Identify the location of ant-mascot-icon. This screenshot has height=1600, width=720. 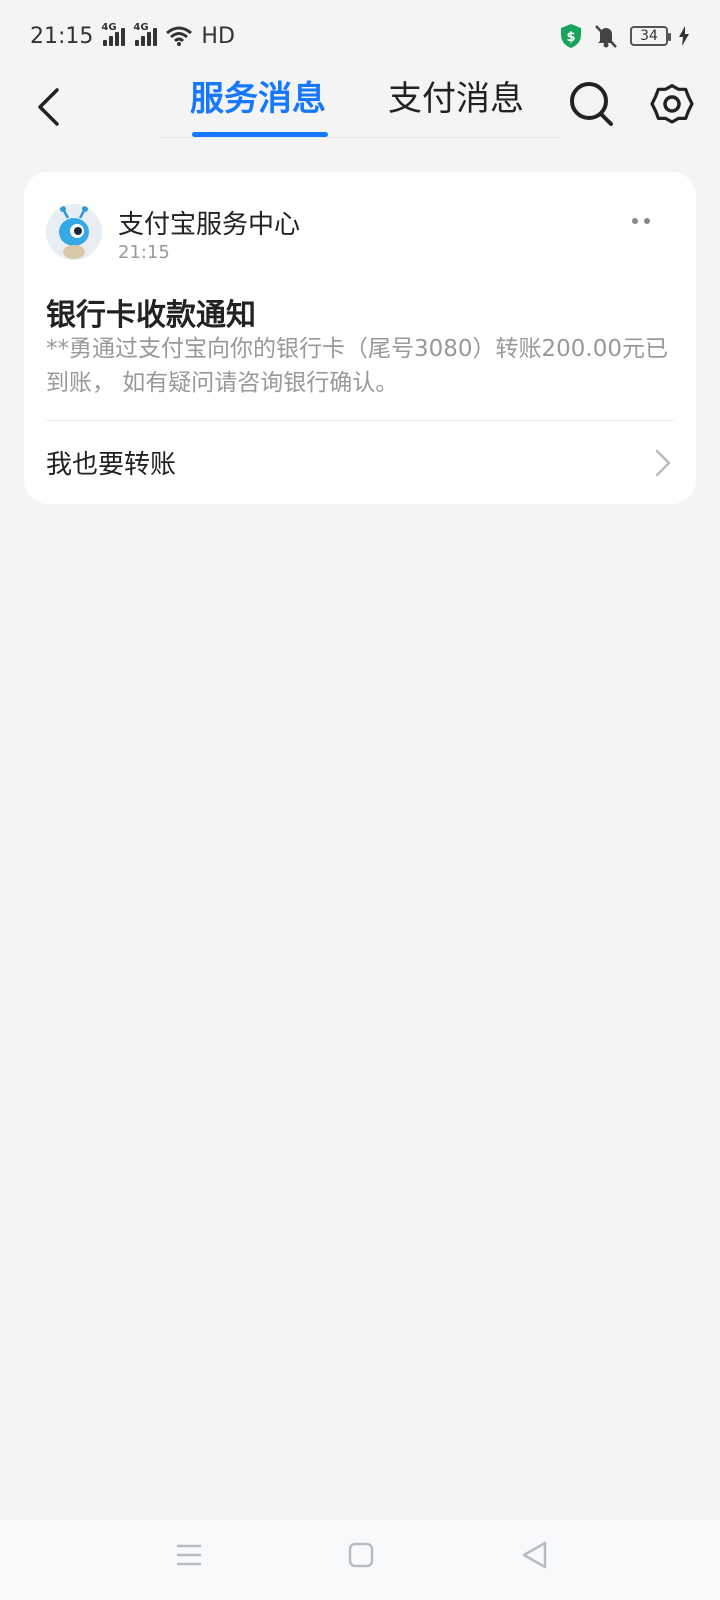
(74, 232).